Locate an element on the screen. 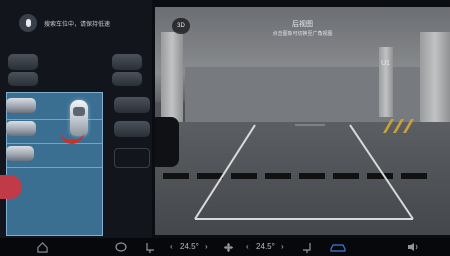 The image size is (450, 256). fan-icon is located at coordinates (228, 247).